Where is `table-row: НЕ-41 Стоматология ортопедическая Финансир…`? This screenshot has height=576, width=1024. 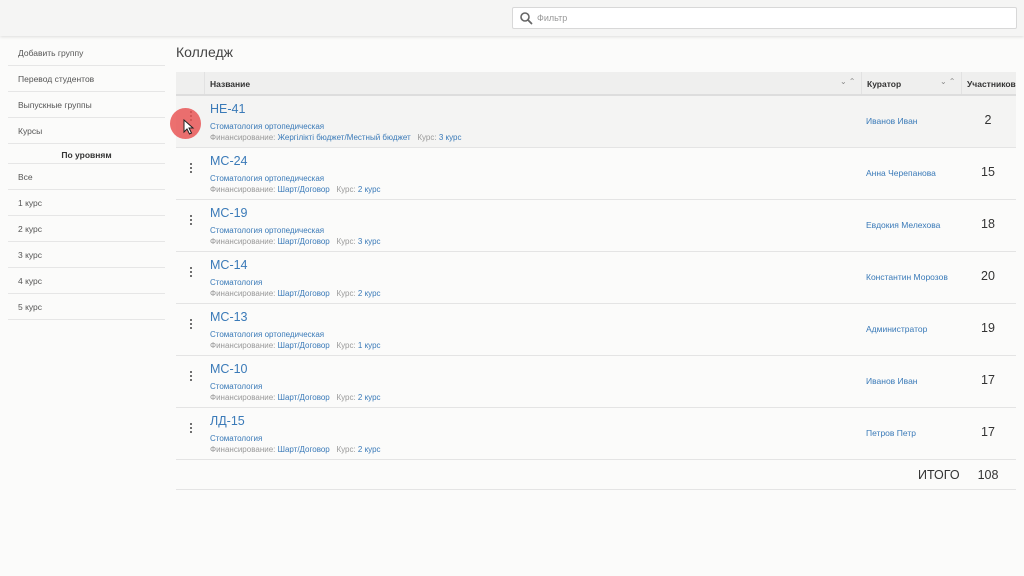
table-row: НЕ-41 Стоматология ортопедическая Финансир… is located at coordinates (596, 122).